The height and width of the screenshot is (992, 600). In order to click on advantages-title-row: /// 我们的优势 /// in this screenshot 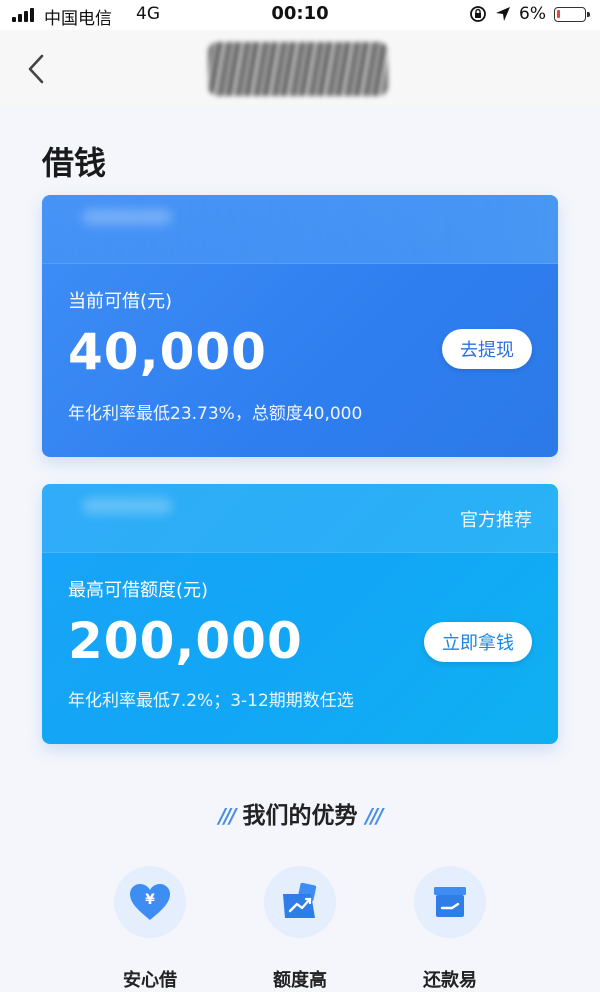, I will do `click(300, 813)`.